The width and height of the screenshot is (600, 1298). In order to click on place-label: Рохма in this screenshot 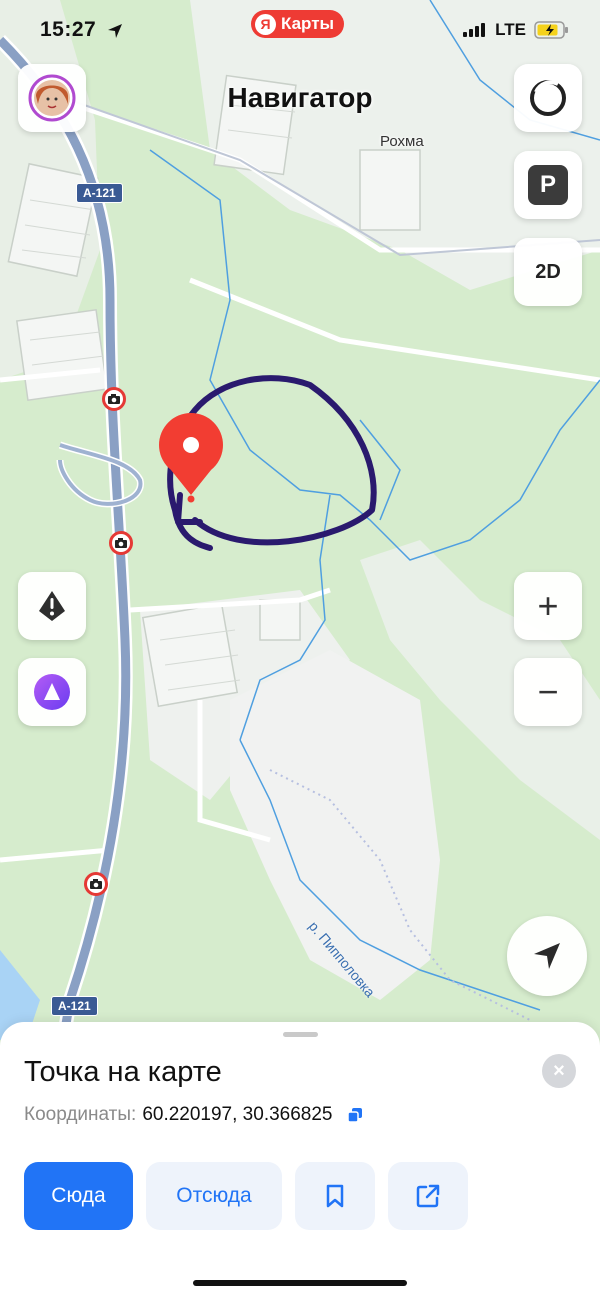, I will do `click(402, 141)`.